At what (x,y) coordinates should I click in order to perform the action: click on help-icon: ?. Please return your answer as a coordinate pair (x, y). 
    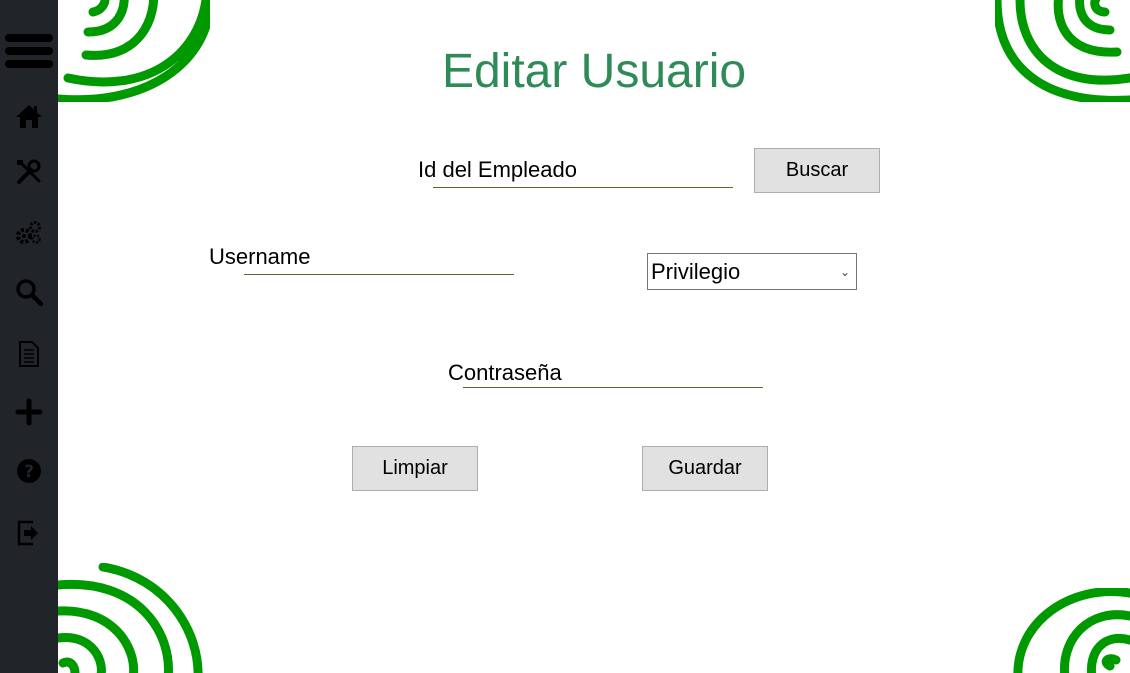
    Looking at the image, I should click on (29, 471).